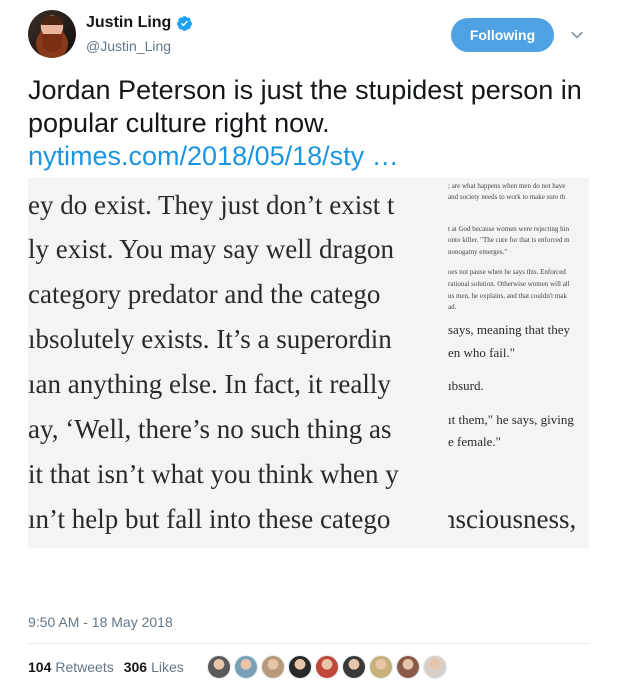 This screenshot has height=688, width=623. I want to click on chevron-down-icon, so click(577, 35).